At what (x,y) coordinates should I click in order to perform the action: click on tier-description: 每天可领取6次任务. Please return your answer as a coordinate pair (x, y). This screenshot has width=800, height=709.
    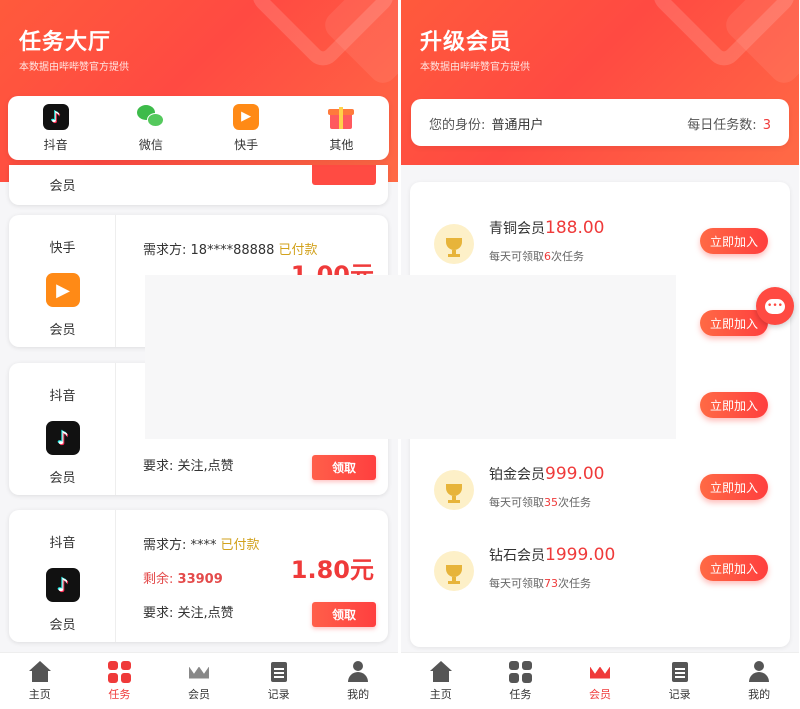
    Looking at the image, I should click on (536, 256).